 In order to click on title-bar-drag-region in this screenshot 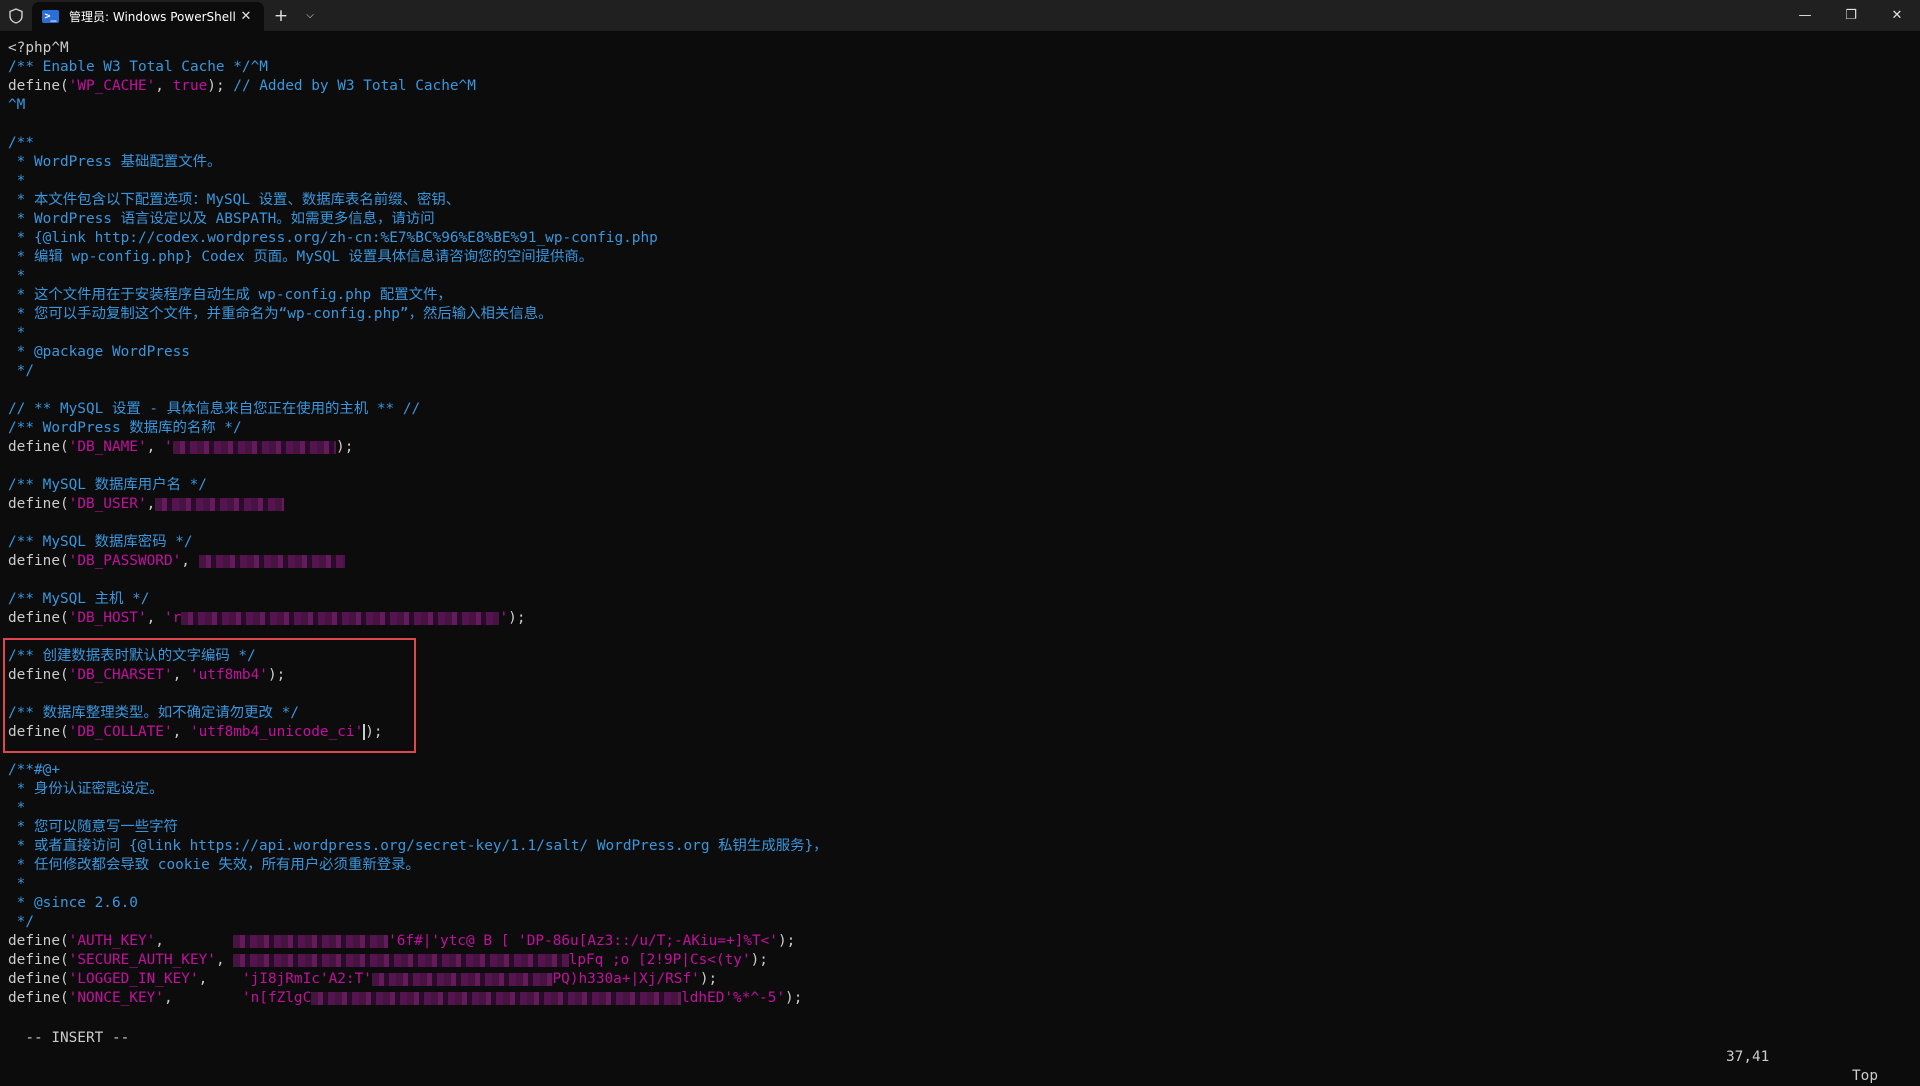, I will do `click(1052, 15)`.